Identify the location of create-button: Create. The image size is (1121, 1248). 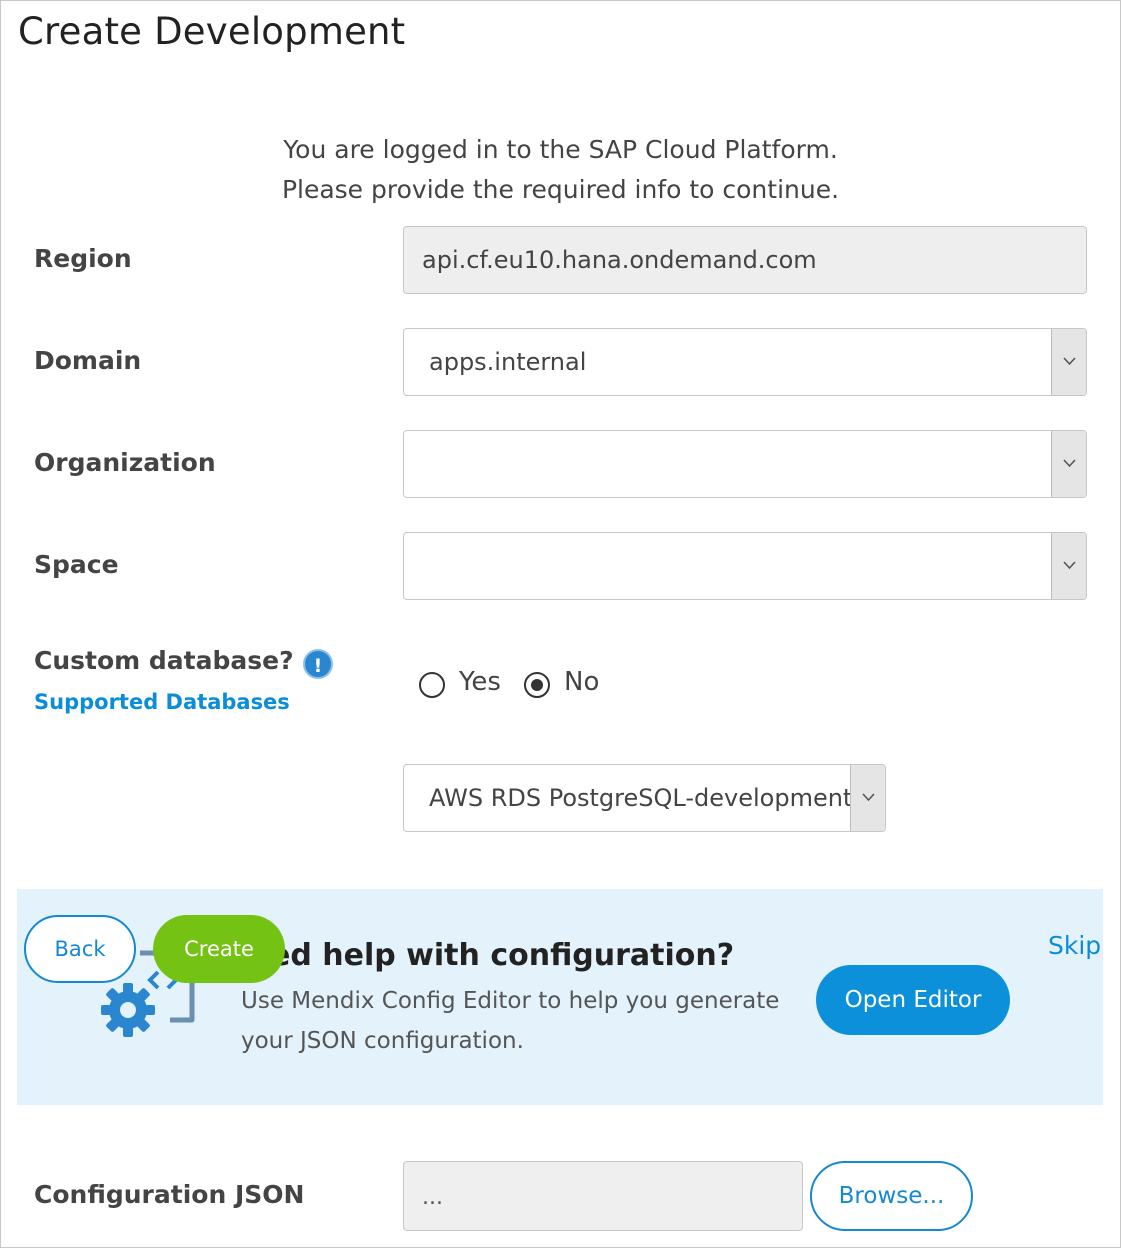
(219, 949).